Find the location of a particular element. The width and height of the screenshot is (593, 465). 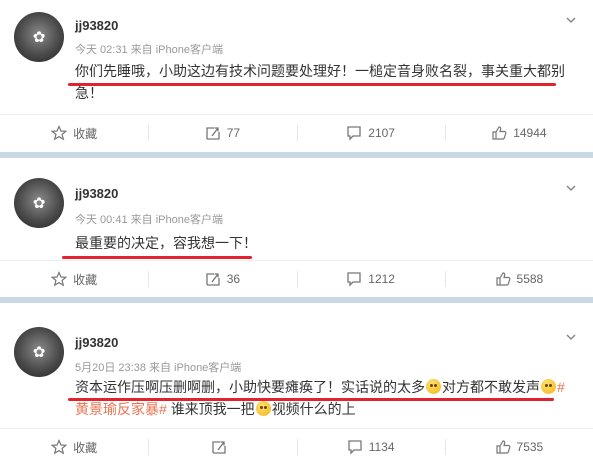

post-text-line: 资本运作压啊压删啊删，小助快要瘫痪了！实话说的太多 对方都不敢发声 # is located at coordinates (330, 387).